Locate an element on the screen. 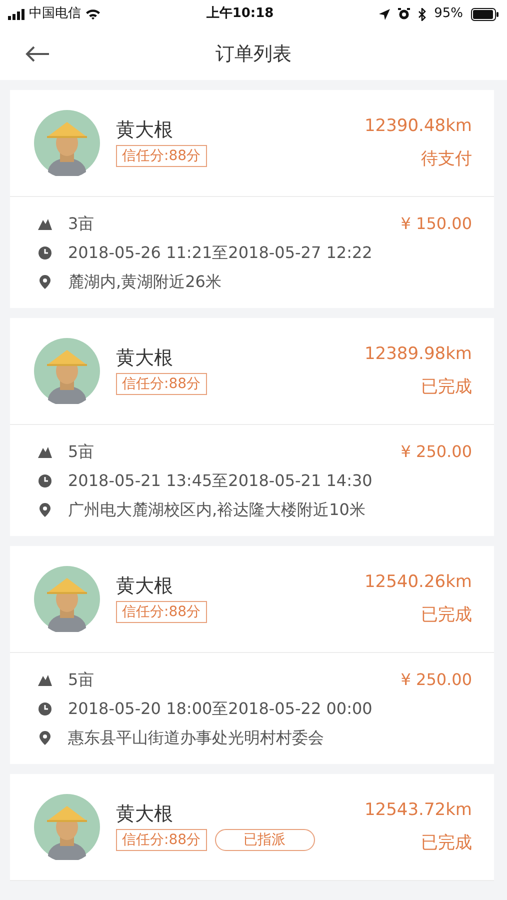 This screenshot has width=507, height=900. time-range-text: 2018-05-21 13:45至2018-05-21 14:30 is located at coordinates (220, 481).